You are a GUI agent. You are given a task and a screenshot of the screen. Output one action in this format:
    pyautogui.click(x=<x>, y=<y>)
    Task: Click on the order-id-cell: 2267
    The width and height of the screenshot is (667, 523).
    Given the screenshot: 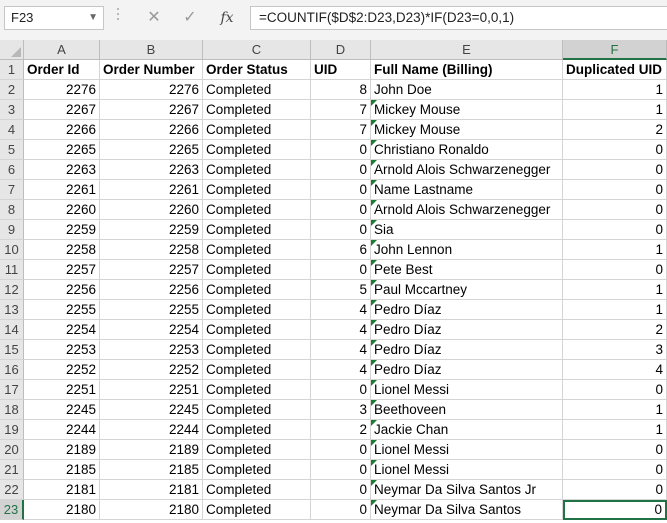 What is the action you would take?
    pyautogui.click(x=62, y=110)
    